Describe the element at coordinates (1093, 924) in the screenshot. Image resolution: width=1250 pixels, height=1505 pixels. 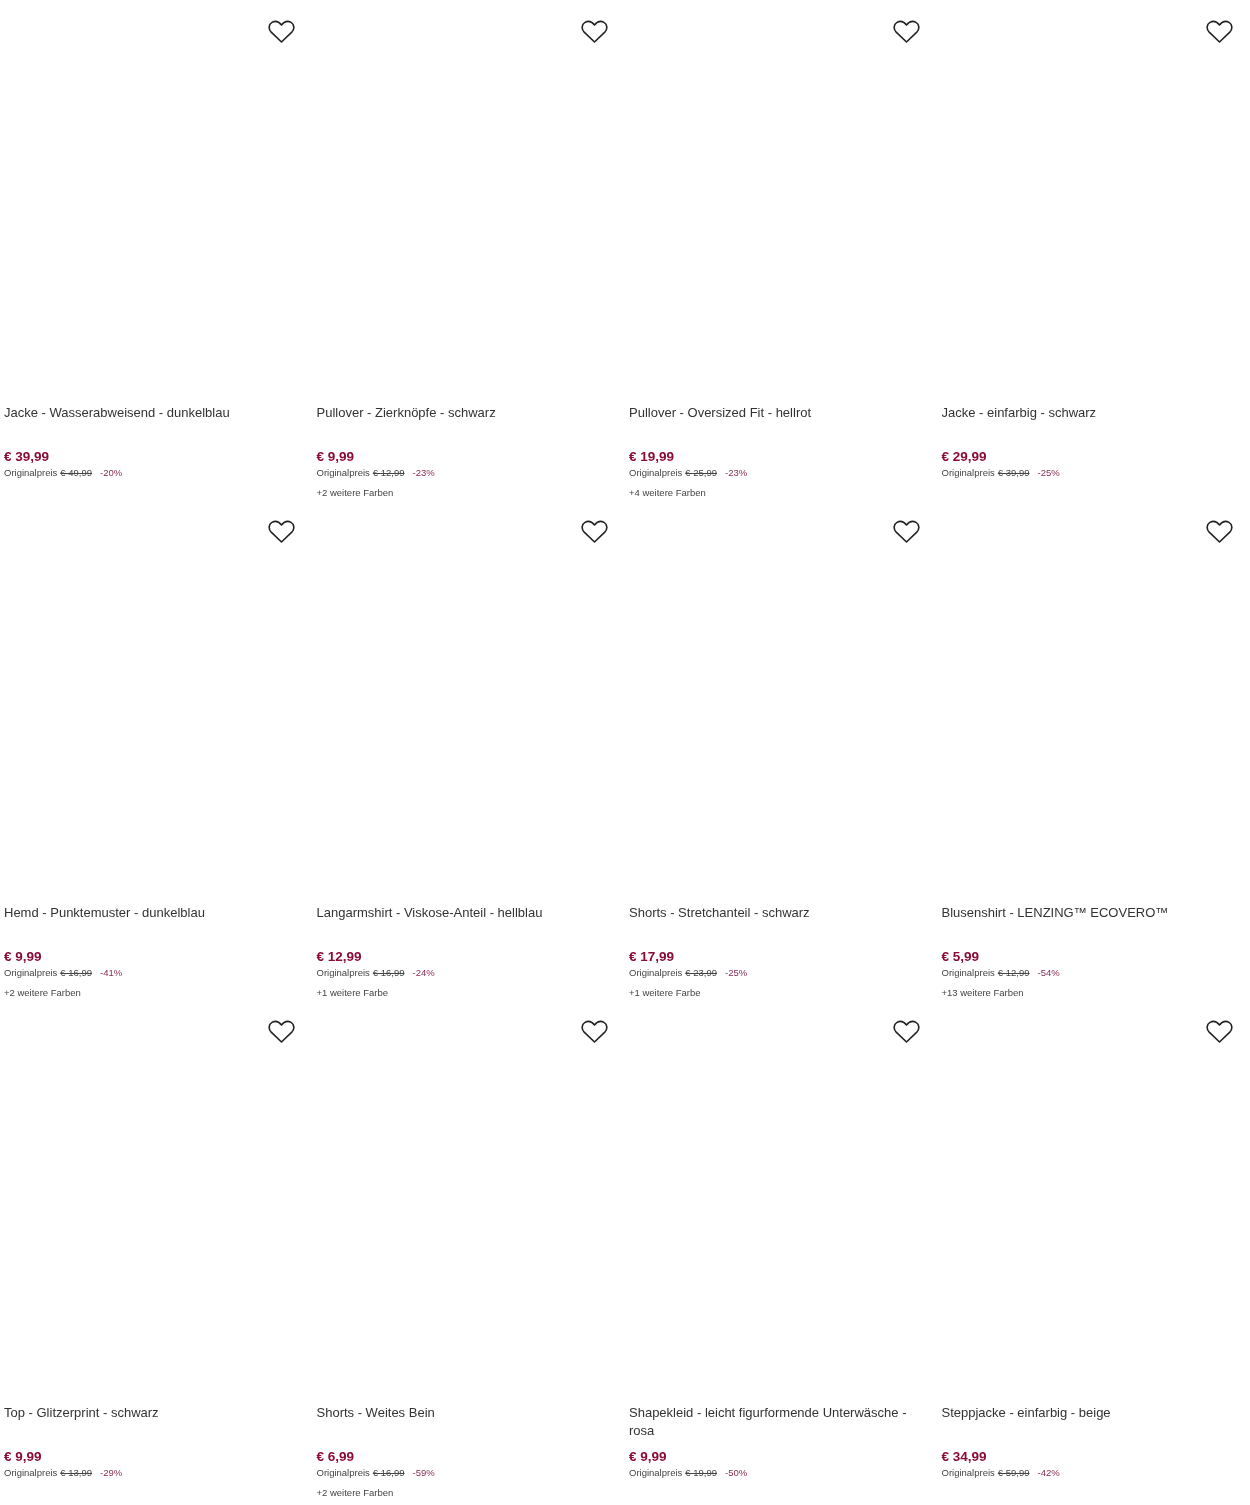
I see `product-title: Blusenshirt - LENZING™ ECOVERO™` at that location.